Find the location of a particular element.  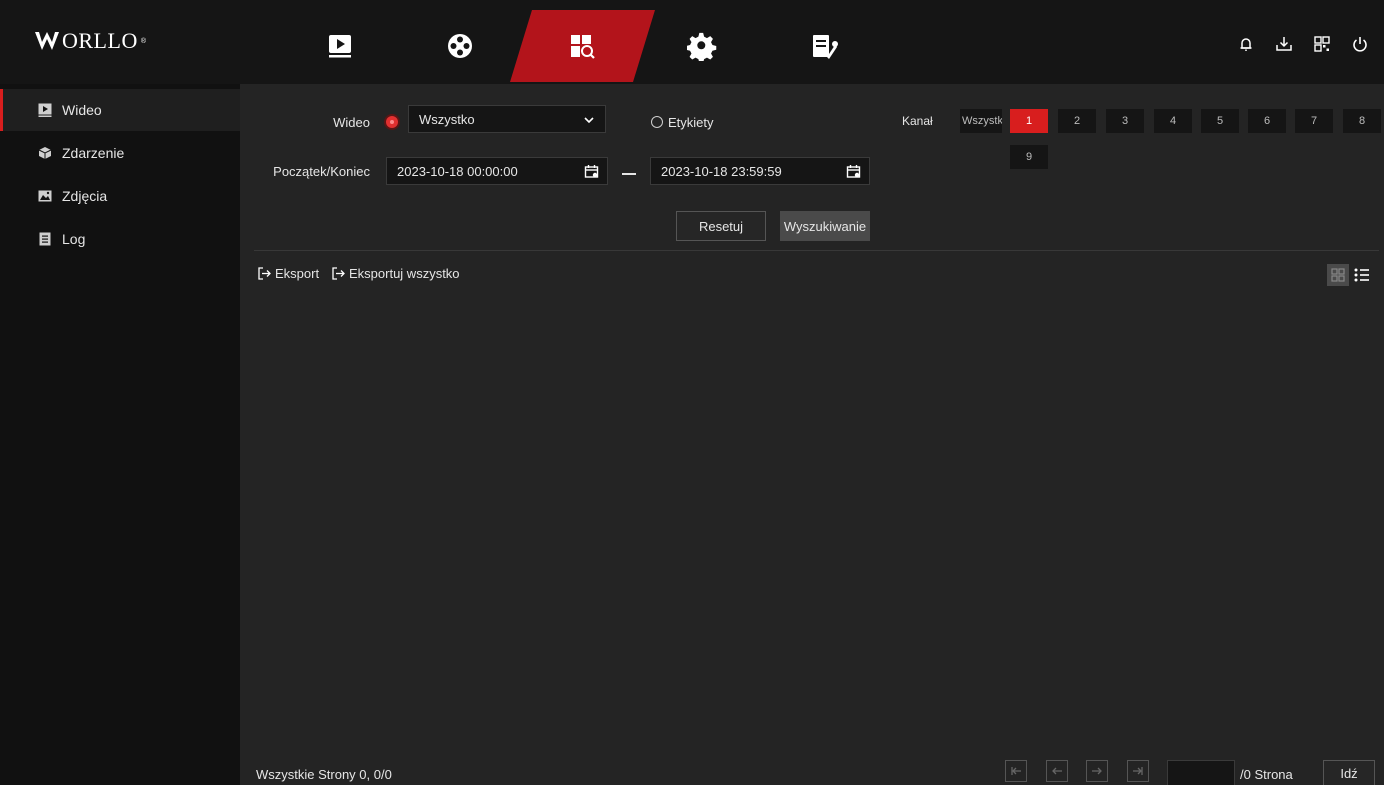

logo-text: ORLLO is located at coordinates (100, 40).